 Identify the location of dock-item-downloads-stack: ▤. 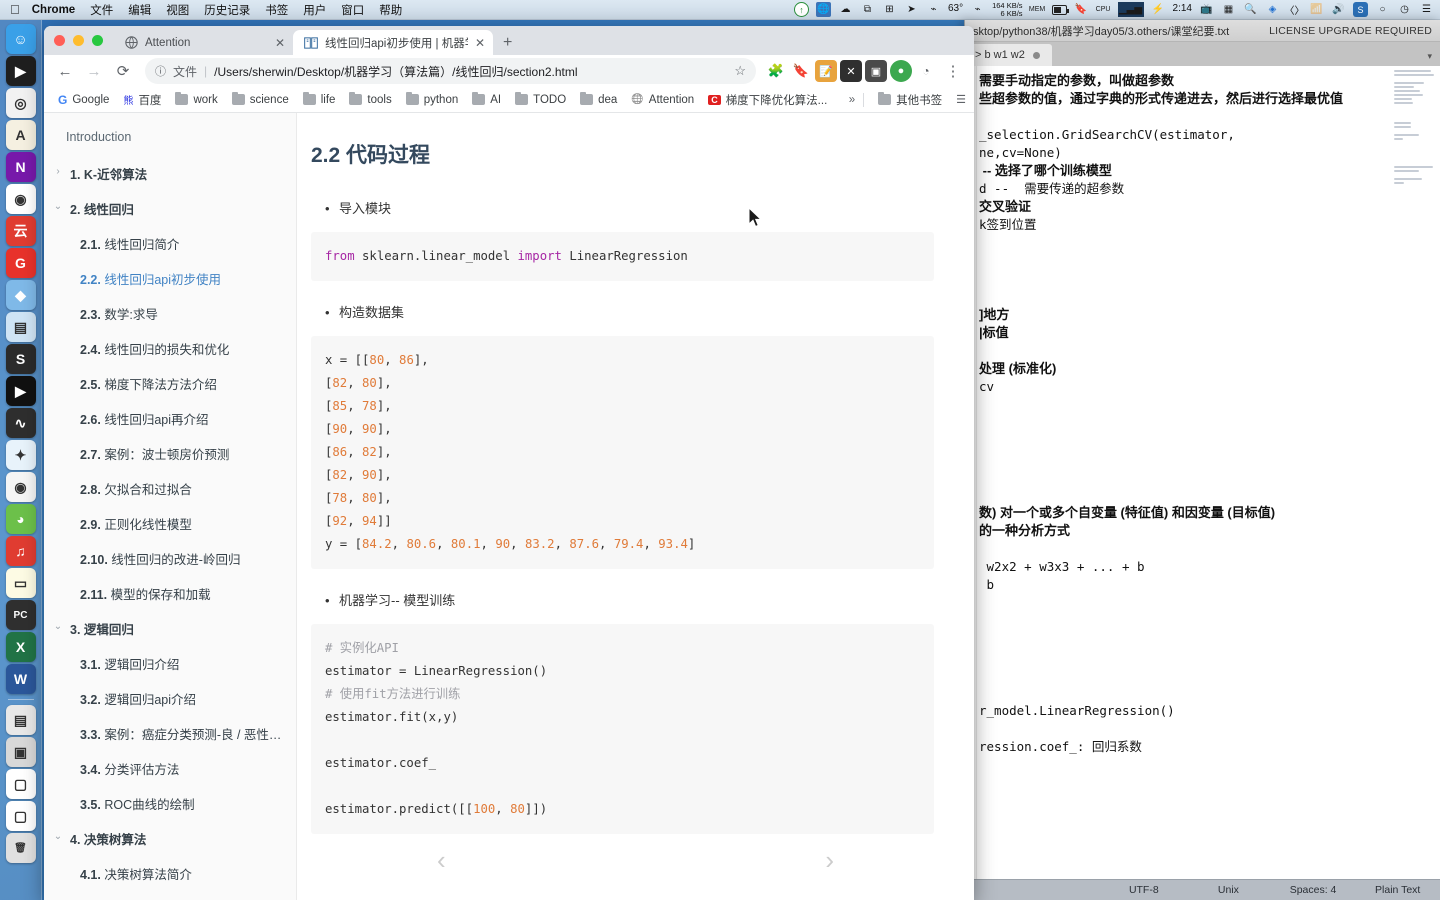
(20, 720).